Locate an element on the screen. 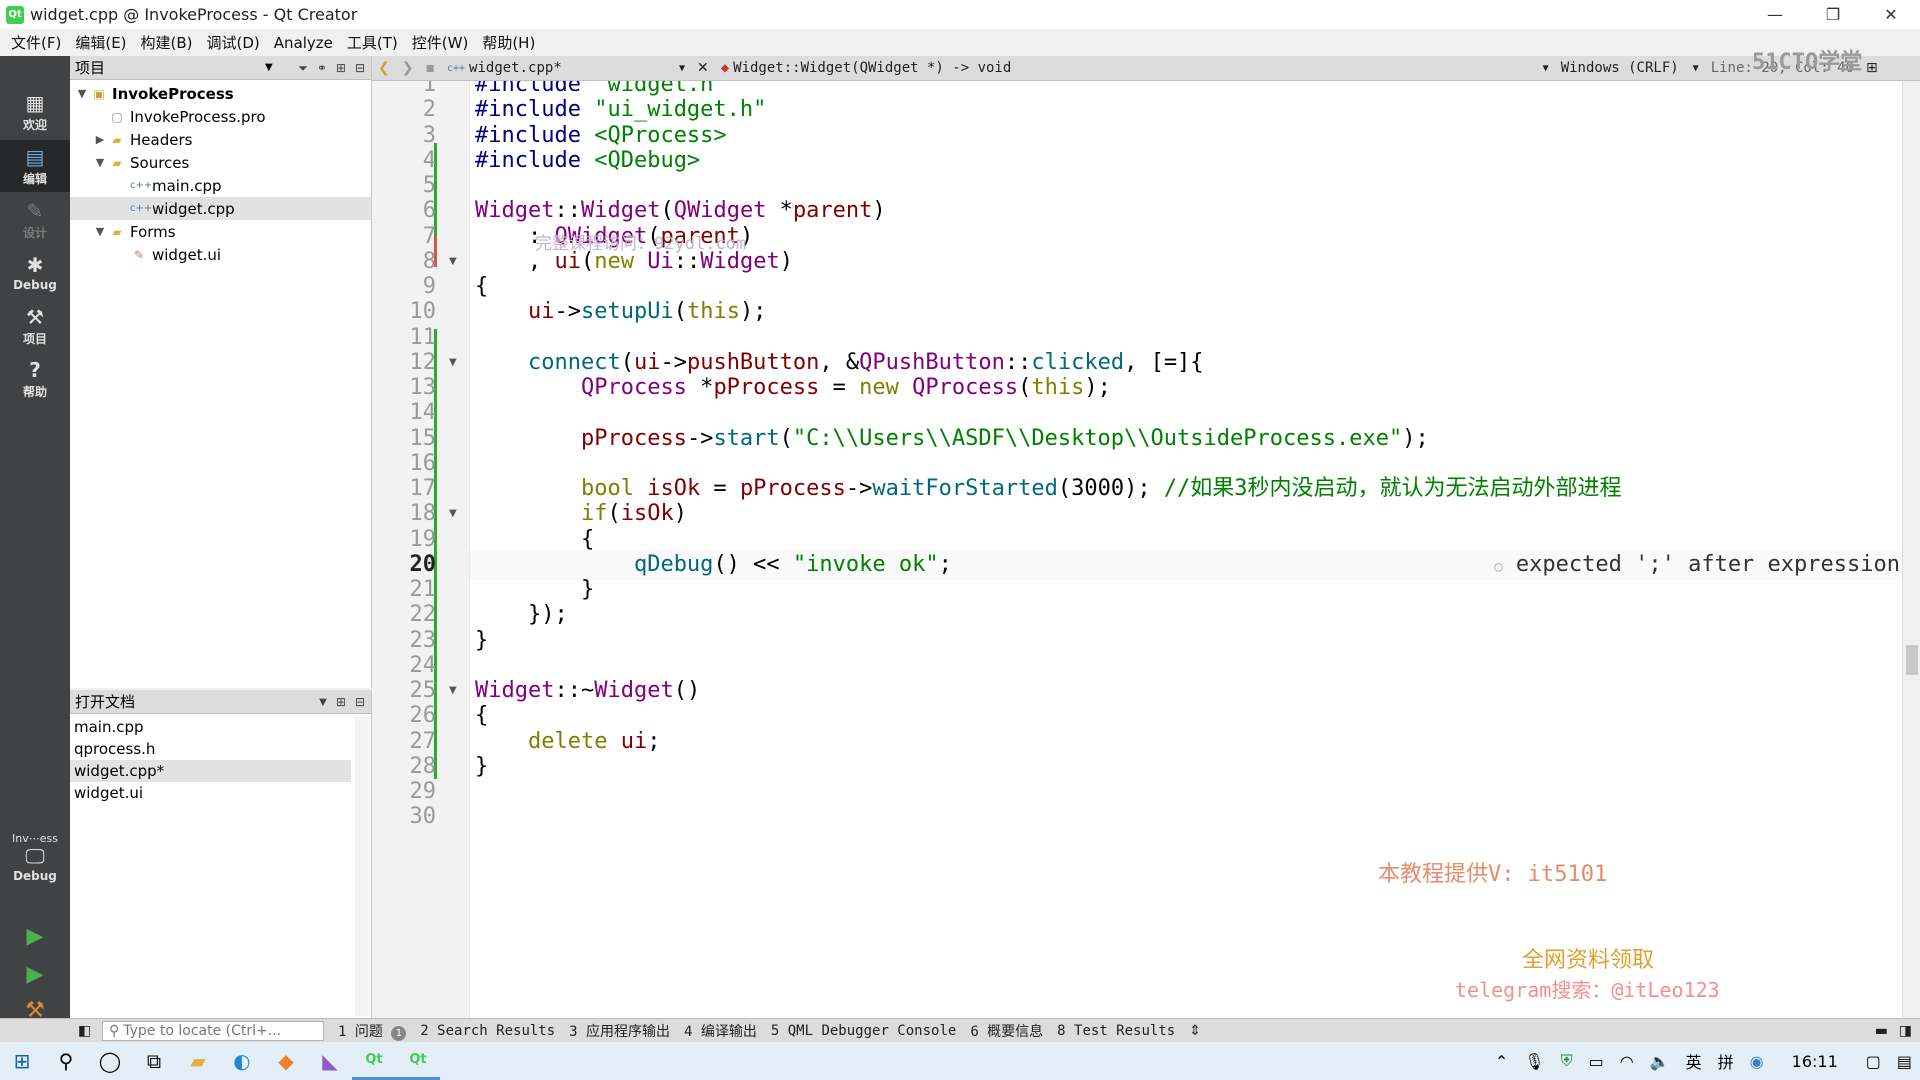 The height and width of the screenshot is (1080, 1920). ime-mode: 拼 is located at coordinates (1726, 1061).